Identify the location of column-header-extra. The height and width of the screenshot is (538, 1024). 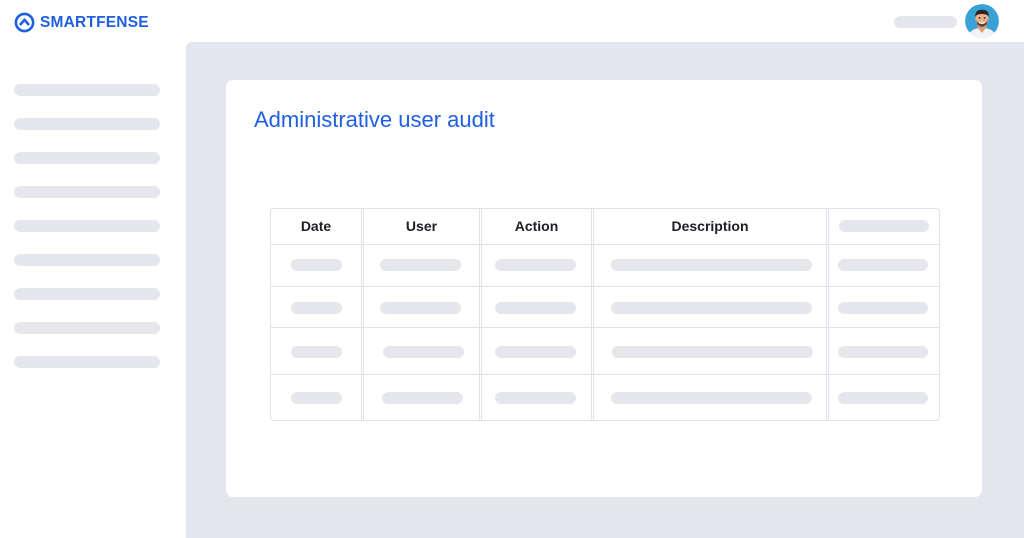
(884, 226).